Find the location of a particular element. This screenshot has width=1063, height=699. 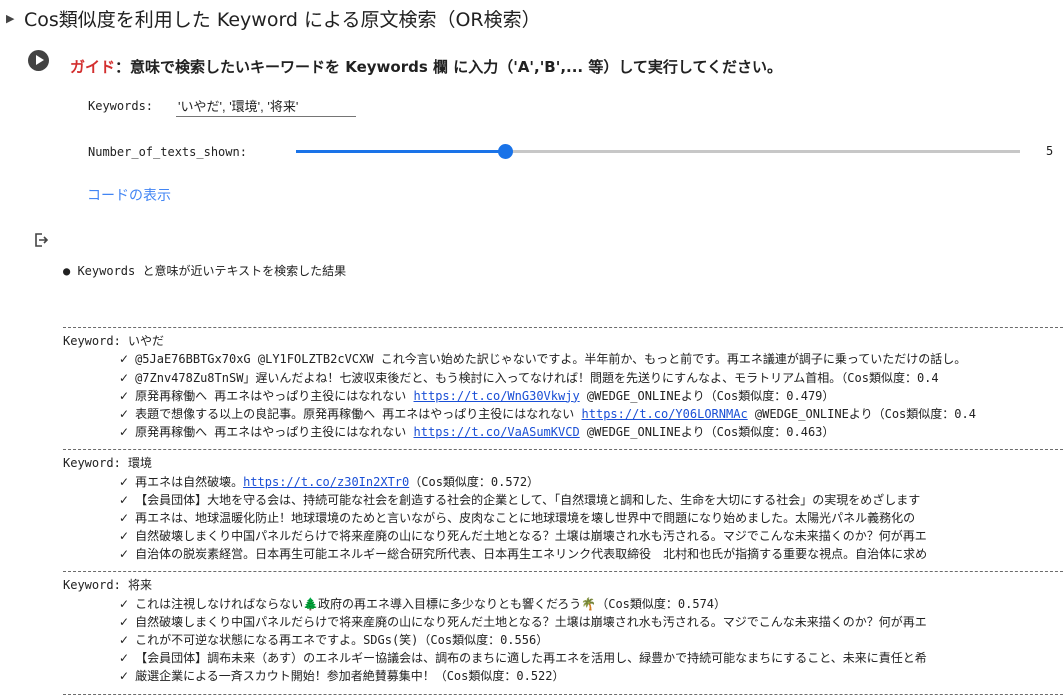

count-slider-thumb is located at coordinates (506, 151).